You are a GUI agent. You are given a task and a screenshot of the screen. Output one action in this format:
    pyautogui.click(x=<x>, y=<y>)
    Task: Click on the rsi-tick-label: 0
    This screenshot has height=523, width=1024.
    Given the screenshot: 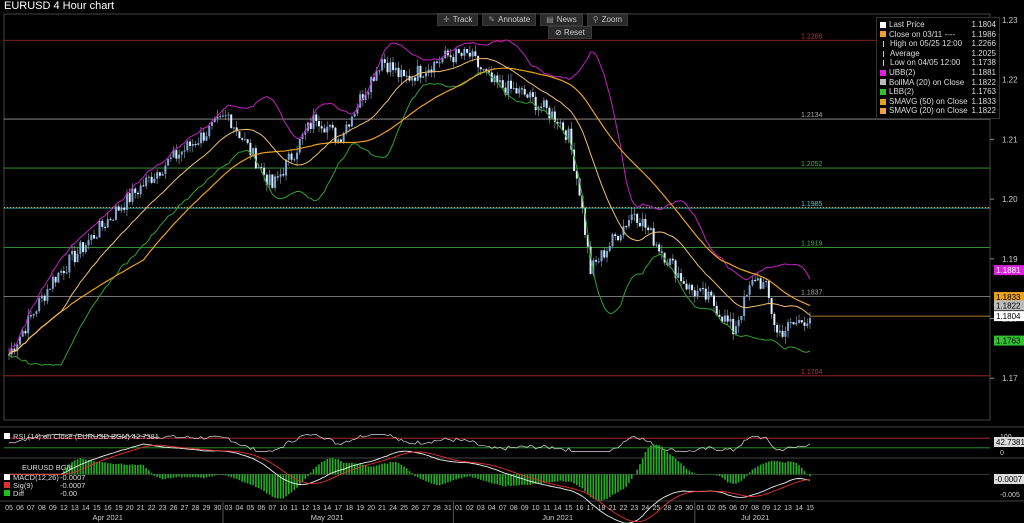 What is the action you would take?
    pyautogui.click(x=1002, y=453)
    